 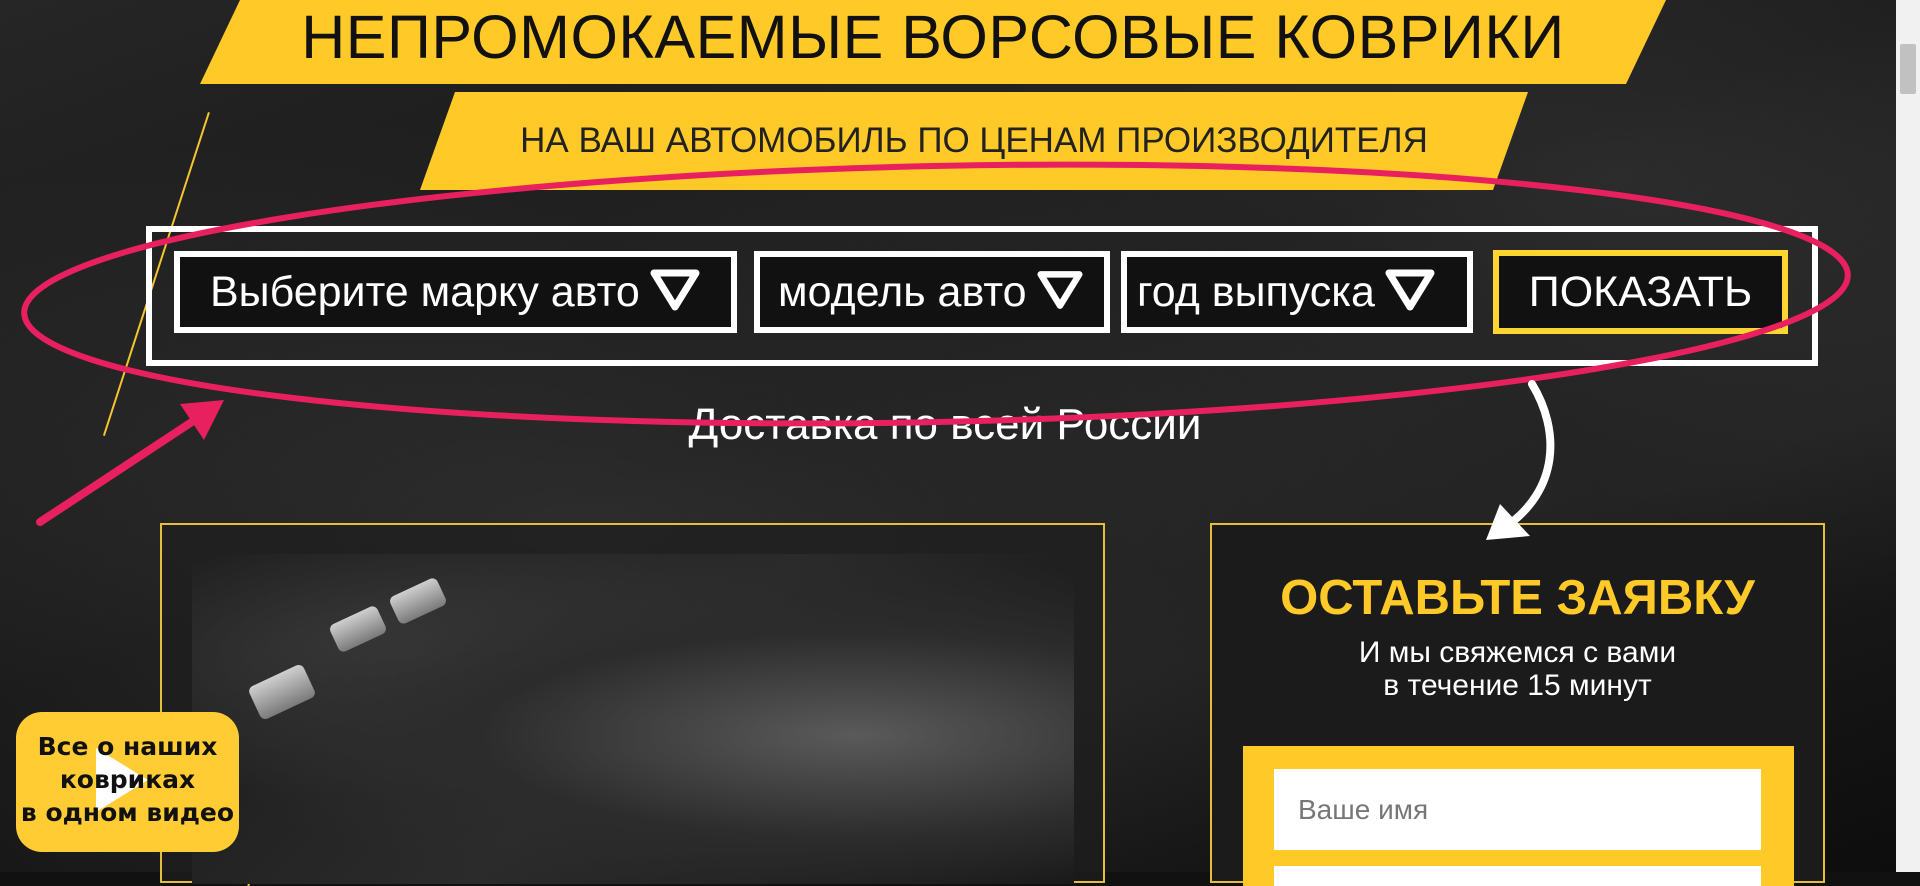 What do you see at coordinates (202, 420) in the screenshot?
I see `annotation-arrow-head` at bounding box center [202, 420].